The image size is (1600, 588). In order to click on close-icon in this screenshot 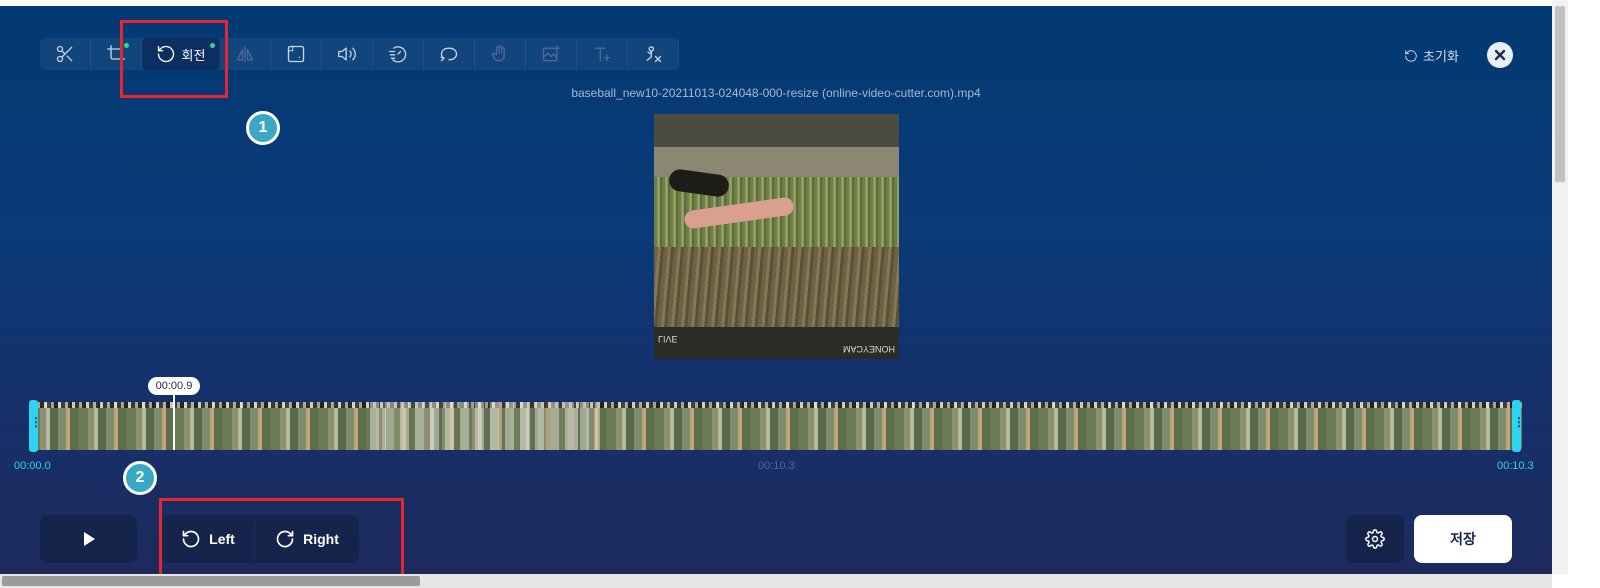, I will do `click(1500, 55)`.